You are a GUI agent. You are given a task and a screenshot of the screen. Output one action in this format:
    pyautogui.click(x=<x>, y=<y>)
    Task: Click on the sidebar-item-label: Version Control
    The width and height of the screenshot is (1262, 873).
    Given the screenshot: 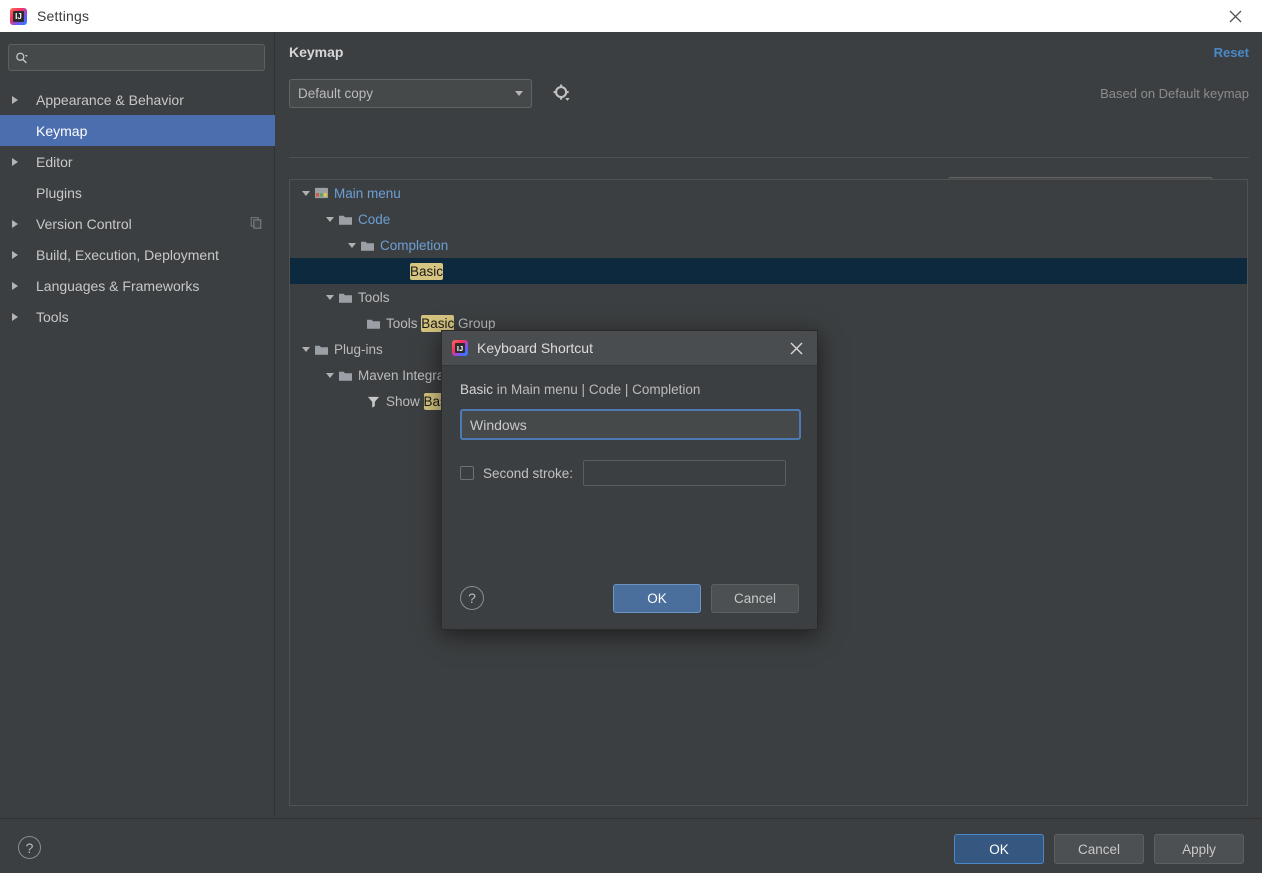 What is the action you would take?
    pyautogui.click(x=84, y=223)
    